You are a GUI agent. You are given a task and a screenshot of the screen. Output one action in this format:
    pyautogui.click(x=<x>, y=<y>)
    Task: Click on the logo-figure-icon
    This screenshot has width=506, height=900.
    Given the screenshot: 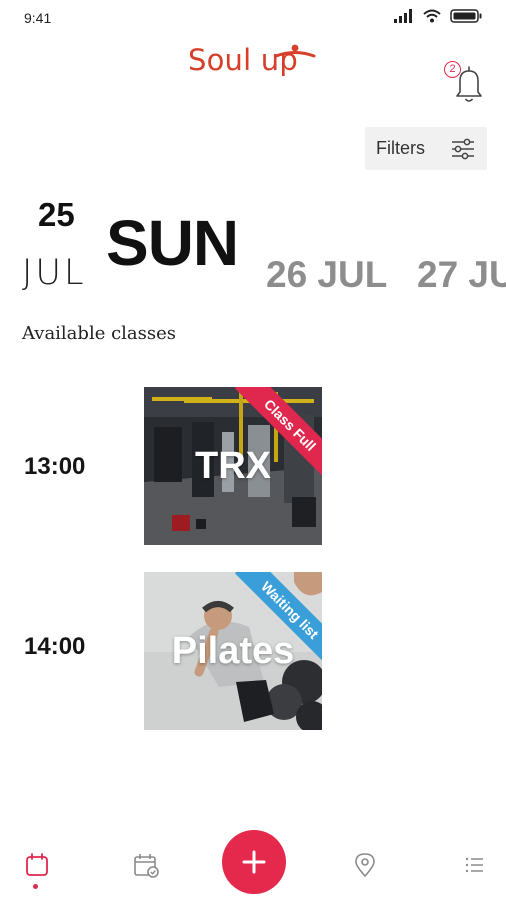 What is the action you would take?
    pyautogui.click(x=295, y=51)
    